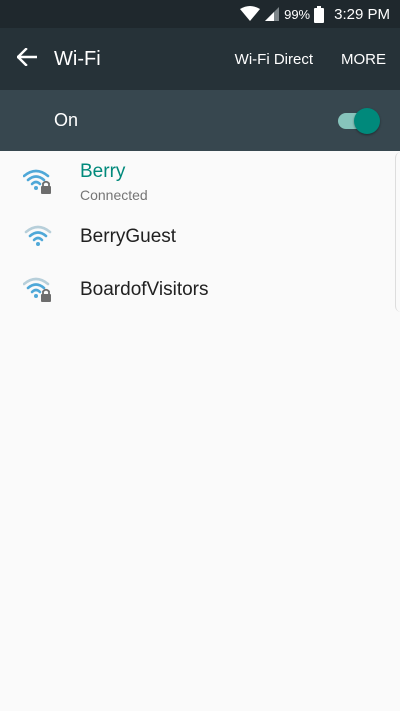 Image resolution: width=400 pixels, height=711 pixels. I want to click on network-name: BerryGuest, so click(128, 236).